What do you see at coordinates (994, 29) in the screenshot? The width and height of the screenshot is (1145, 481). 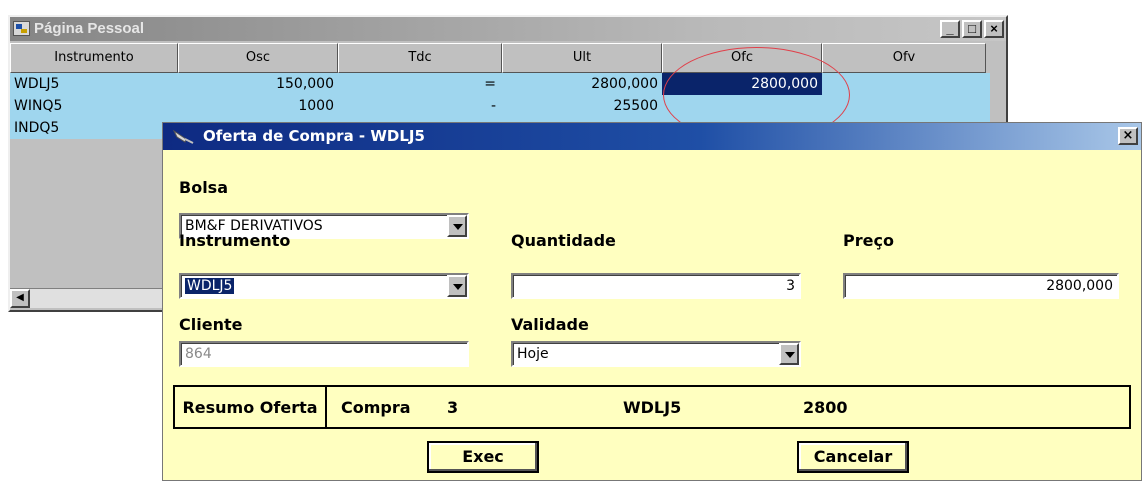 I see `close-button: ×` at bounding box center [994, 29].